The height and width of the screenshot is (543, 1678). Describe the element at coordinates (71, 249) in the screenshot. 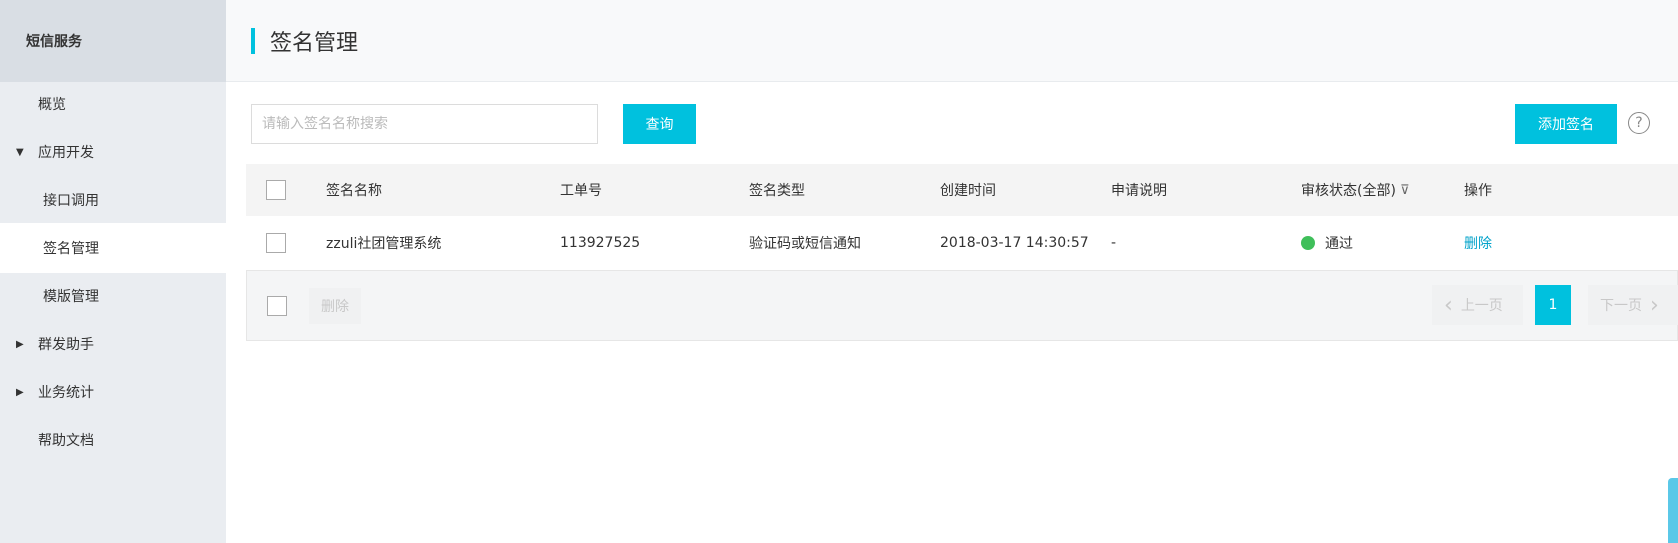

I see `sidebar-item-label: 签名管理` at that location.